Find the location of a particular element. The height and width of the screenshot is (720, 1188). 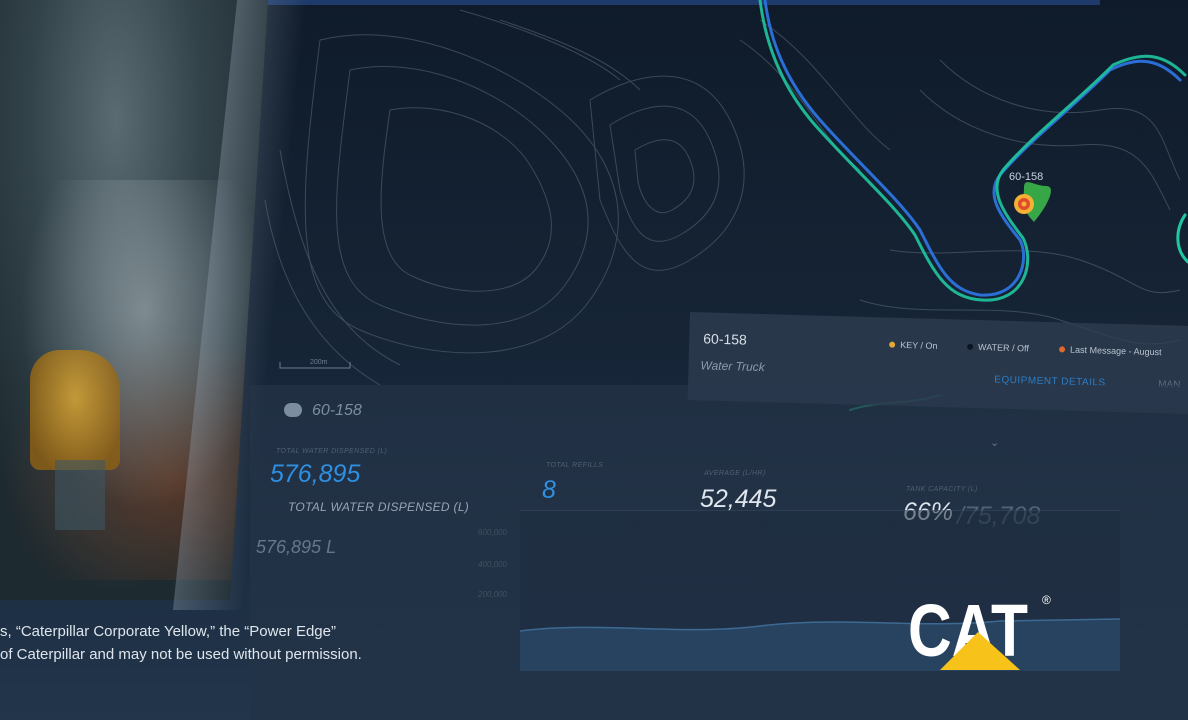

worker-legs is located at coordinates (80, 495).